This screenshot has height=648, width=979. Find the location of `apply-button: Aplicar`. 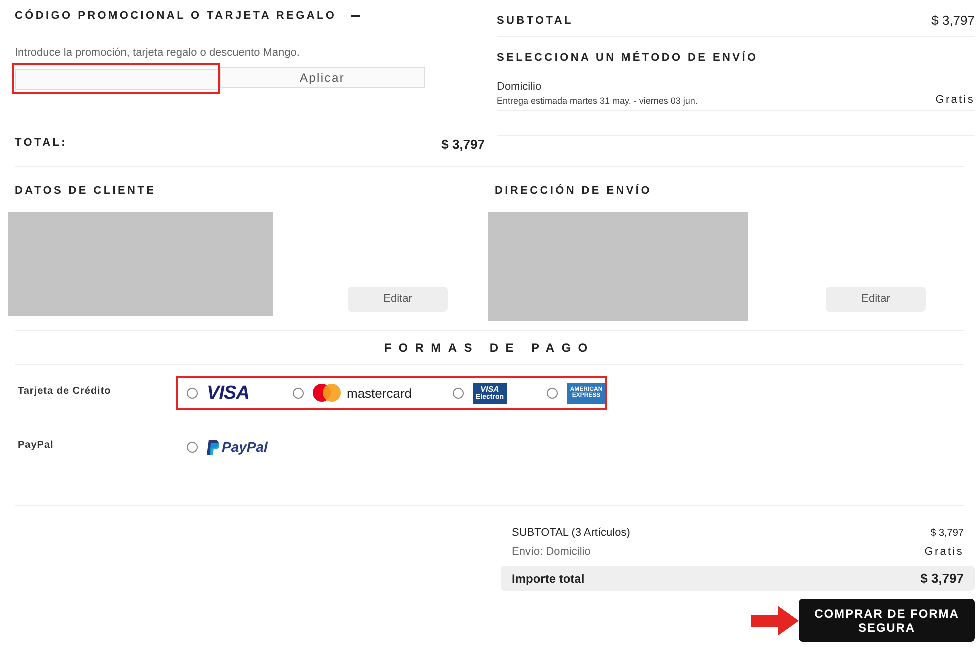

apply-button: Aplicar is located at coordinates (322, 77).